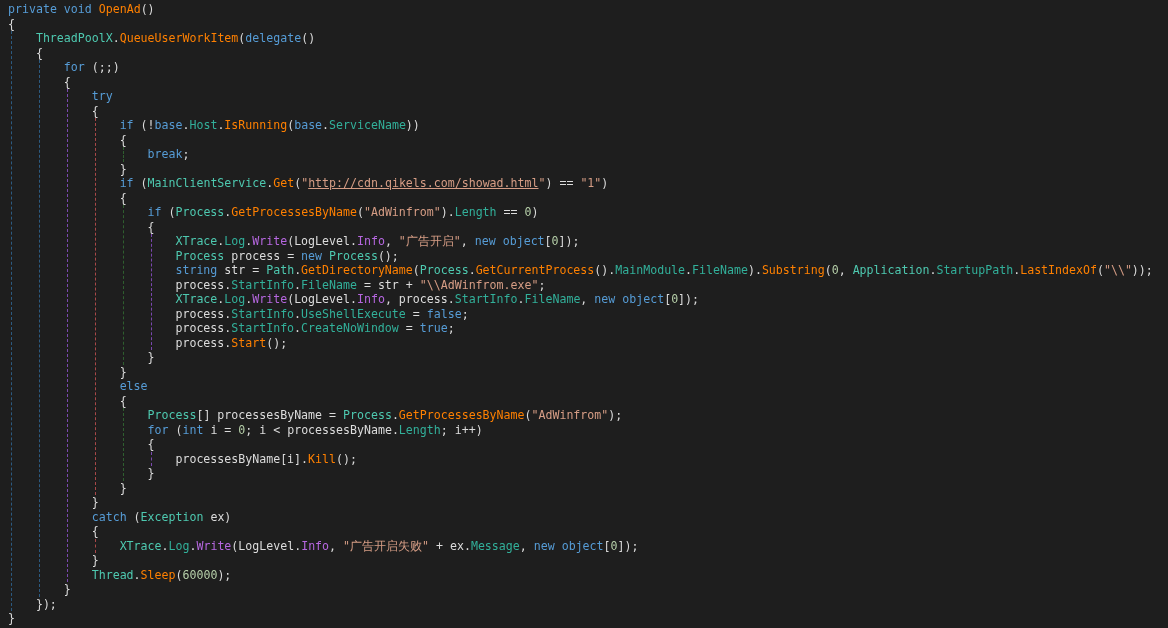  What do you see at coordinates (379, 545) in the screenshot?
I see `code-line: XTrace.Log.Write(LogLevel.Info, "广告开启失败" + ex.Message, new object[0]);` at bounding box center [379, 545].